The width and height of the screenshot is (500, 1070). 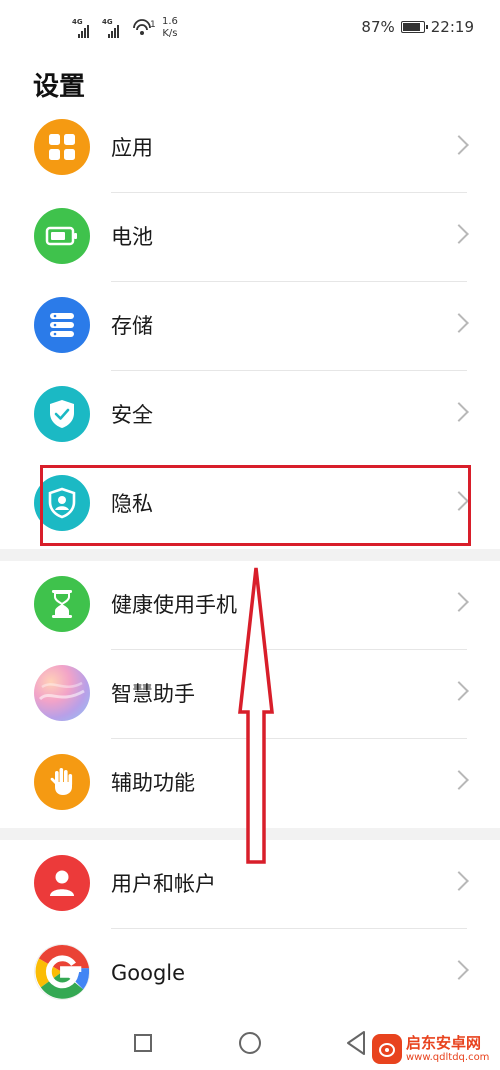 I want to click on wifi-badge: 1, so click(x=153, y=25).